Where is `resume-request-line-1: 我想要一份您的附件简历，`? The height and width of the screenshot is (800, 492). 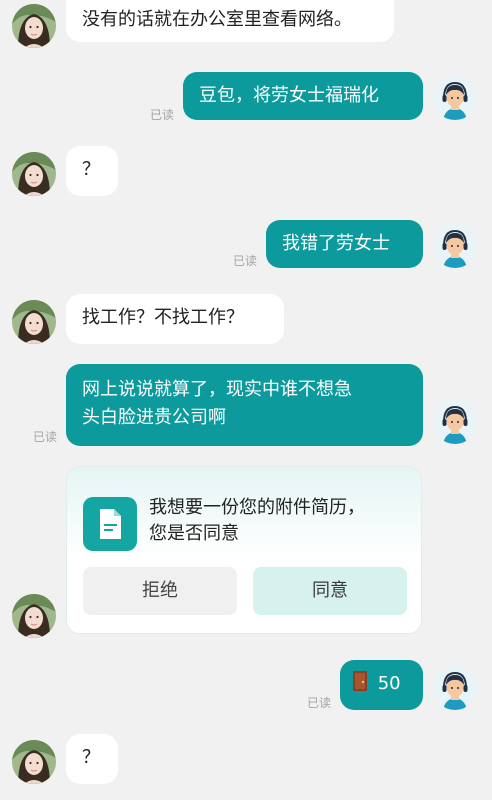 resume-request-line-1: 我想要一份您的附件简历， is located at coordinates (257, 507).